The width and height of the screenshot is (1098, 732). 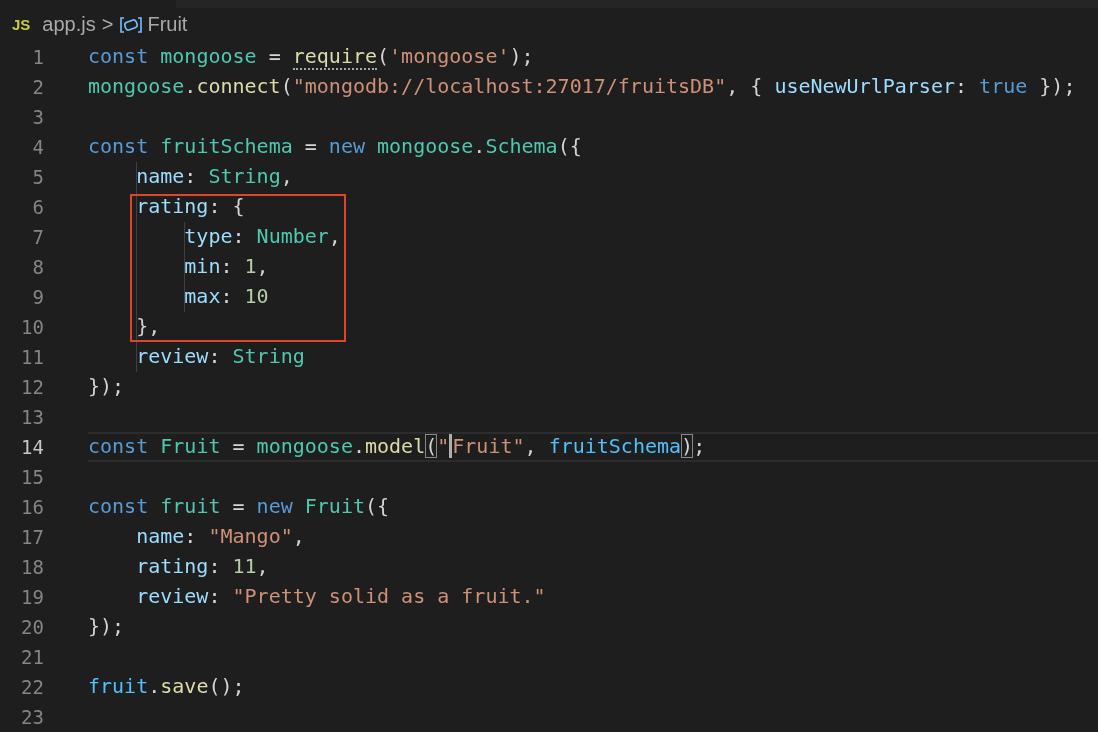 What do you see at coordinates (32, 357) in the screenshot?
I see `line-number: 11` at bounding box center [32, 357].